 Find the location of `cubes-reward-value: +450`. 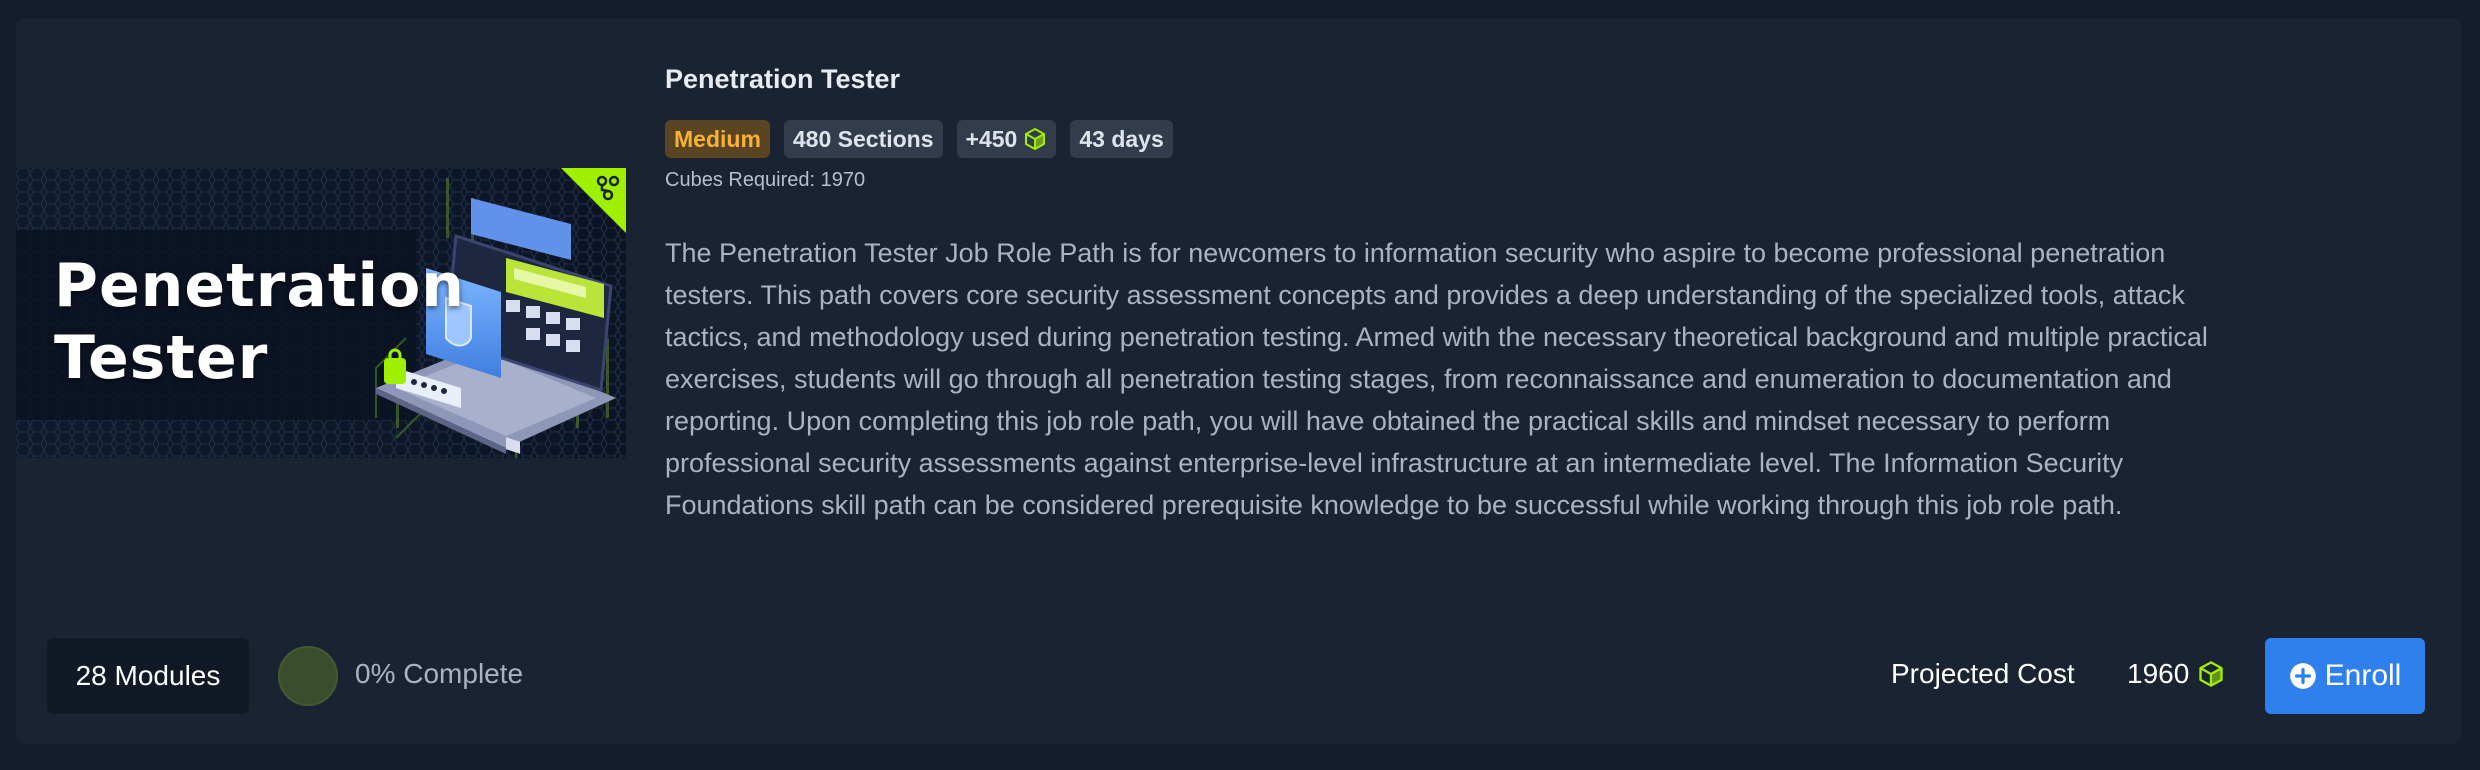

cubes-reward-value: +450 is located at coordinates (991, 139).